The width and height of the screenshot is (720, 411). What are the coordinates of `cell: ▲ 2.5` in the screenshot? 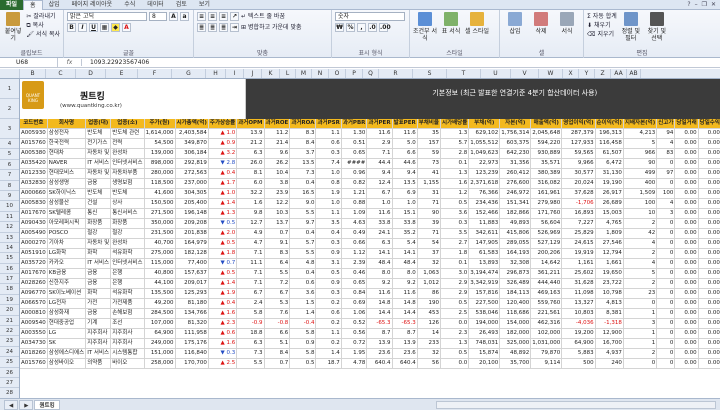 It's located at (223, 363).